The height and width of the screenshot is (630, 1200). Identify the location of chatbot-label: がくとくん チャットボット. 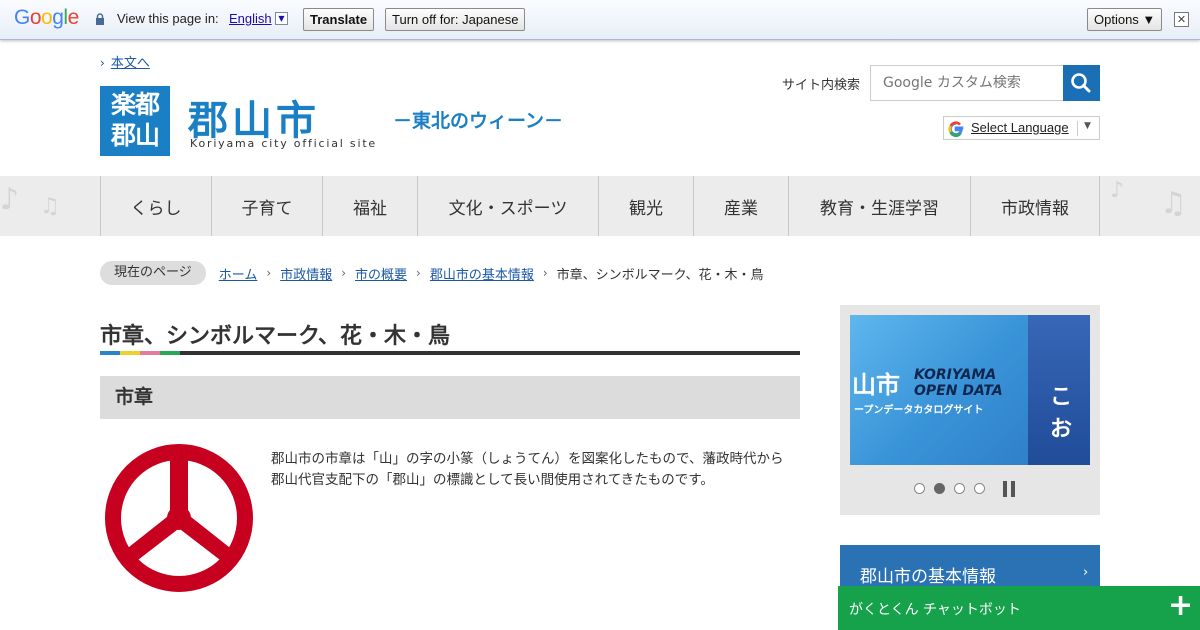
(935, 610).